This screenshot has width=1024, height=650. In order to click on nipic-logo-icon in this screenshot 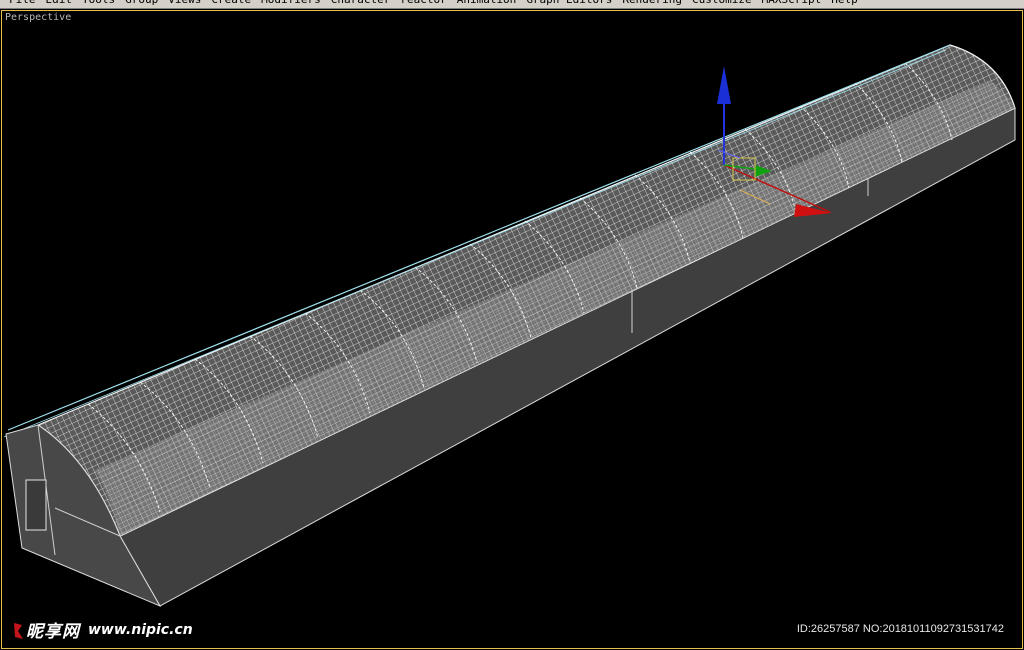, I will do `click(18, 630)`.